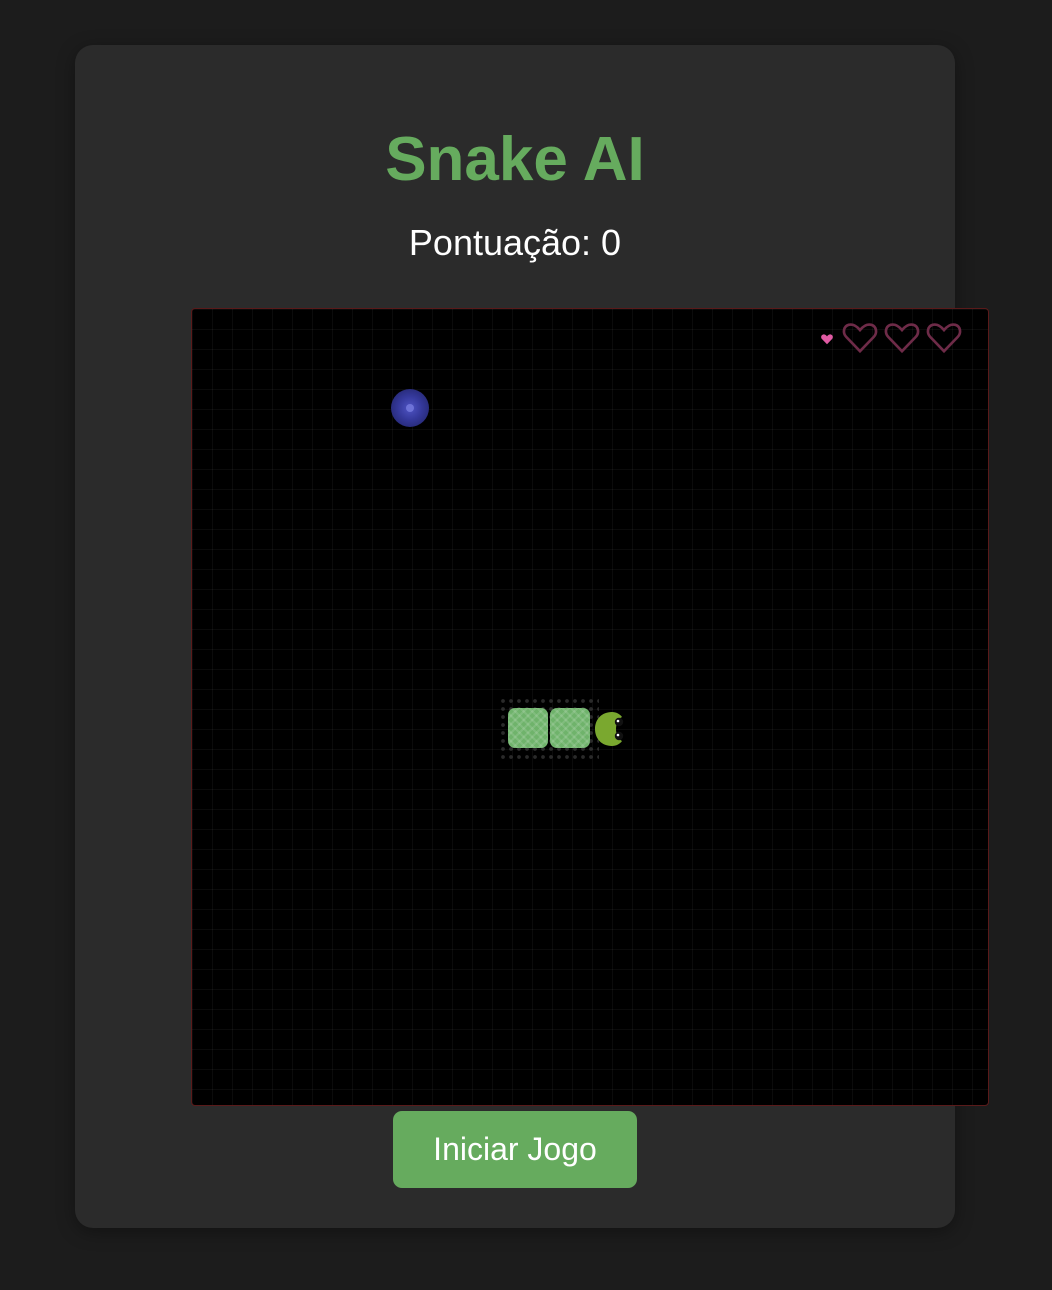 Image resolution: width=1052 pixels, height=1290 pixels. Describe the element at coordinates (609, 729) in the screenshot. I see `snake-head` at that location.